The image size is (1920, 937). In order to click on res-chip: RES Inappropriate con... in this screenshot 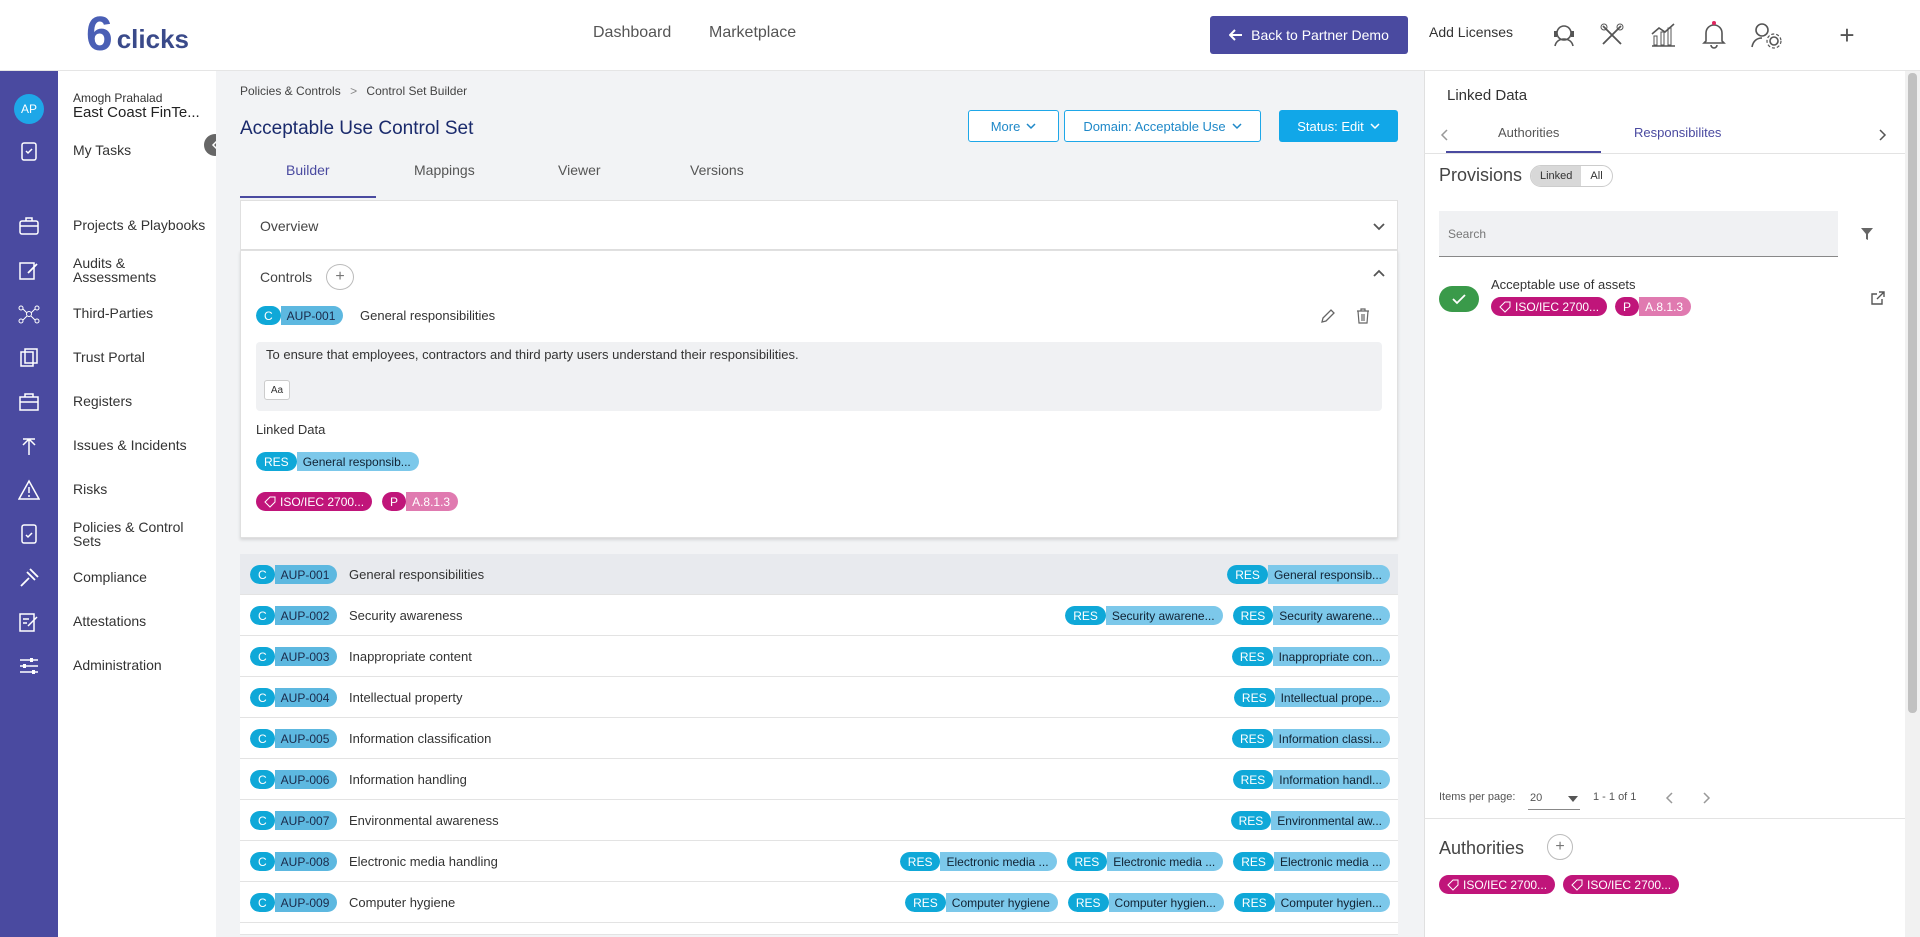, I will do `click(1310, 656)`.